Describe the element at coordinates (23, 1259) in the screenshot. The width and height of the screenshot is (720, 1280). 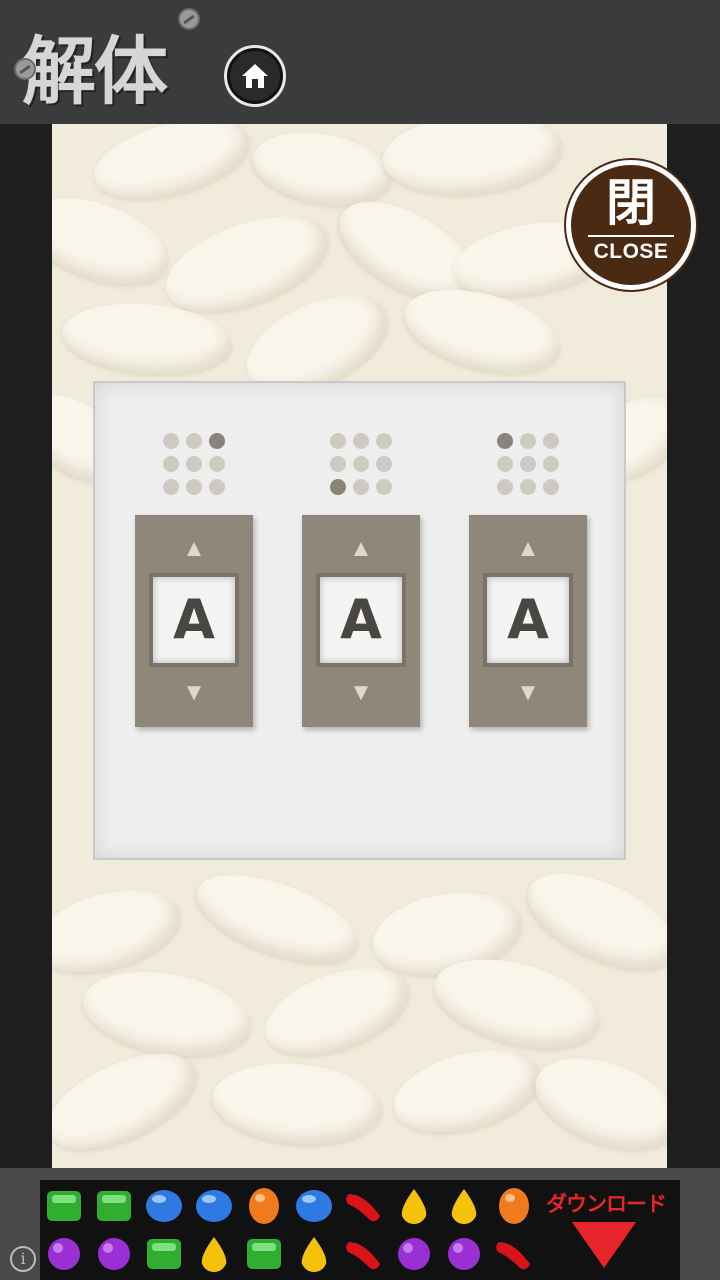
I see `info-icon: i` at that location.